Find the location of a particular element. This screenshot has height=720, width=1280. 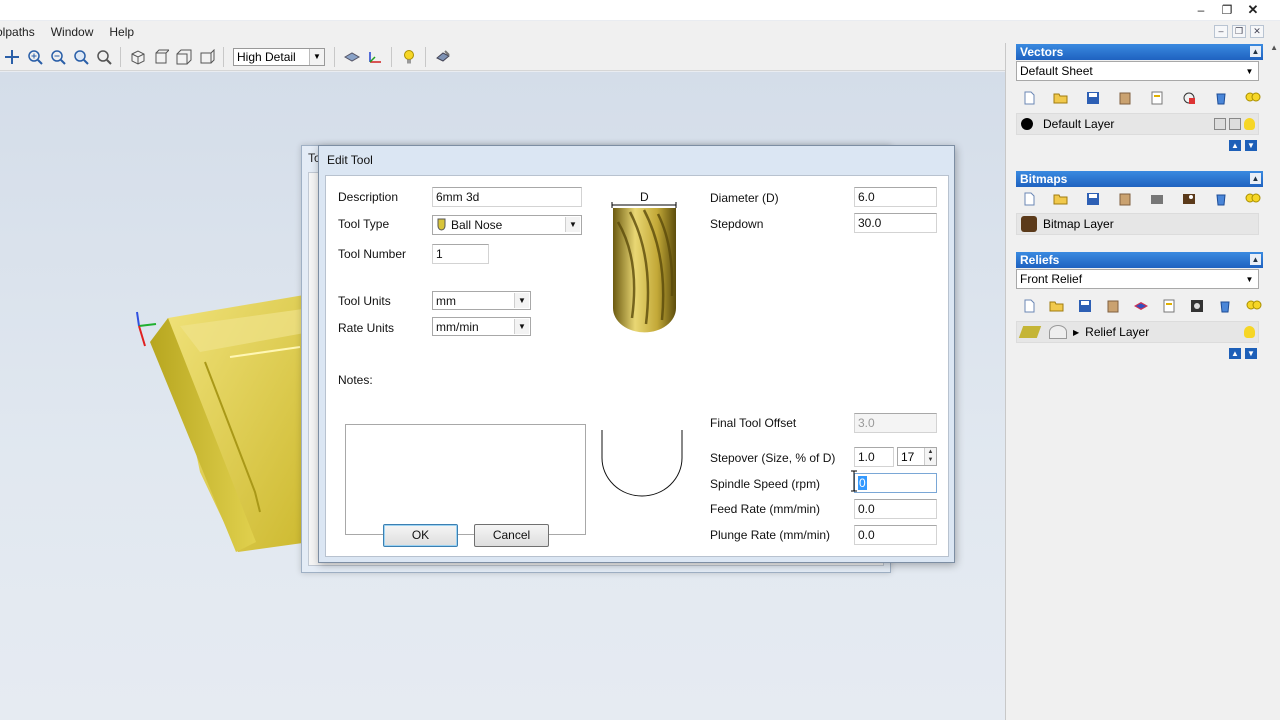

close-icon: ✕ is located at coordinates (1253, 10).